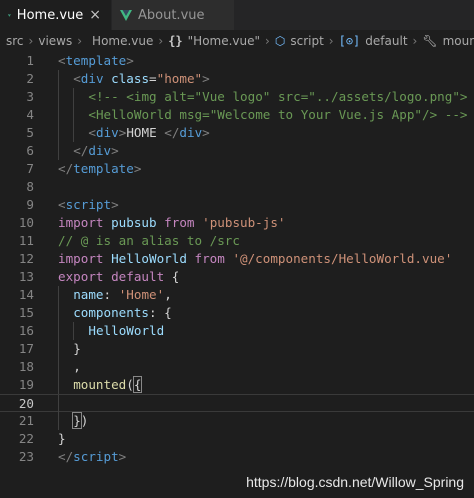  Describe the element at coordinates (280, 41) in the screenshot. I see `cube-icon: ⬡` at that location.